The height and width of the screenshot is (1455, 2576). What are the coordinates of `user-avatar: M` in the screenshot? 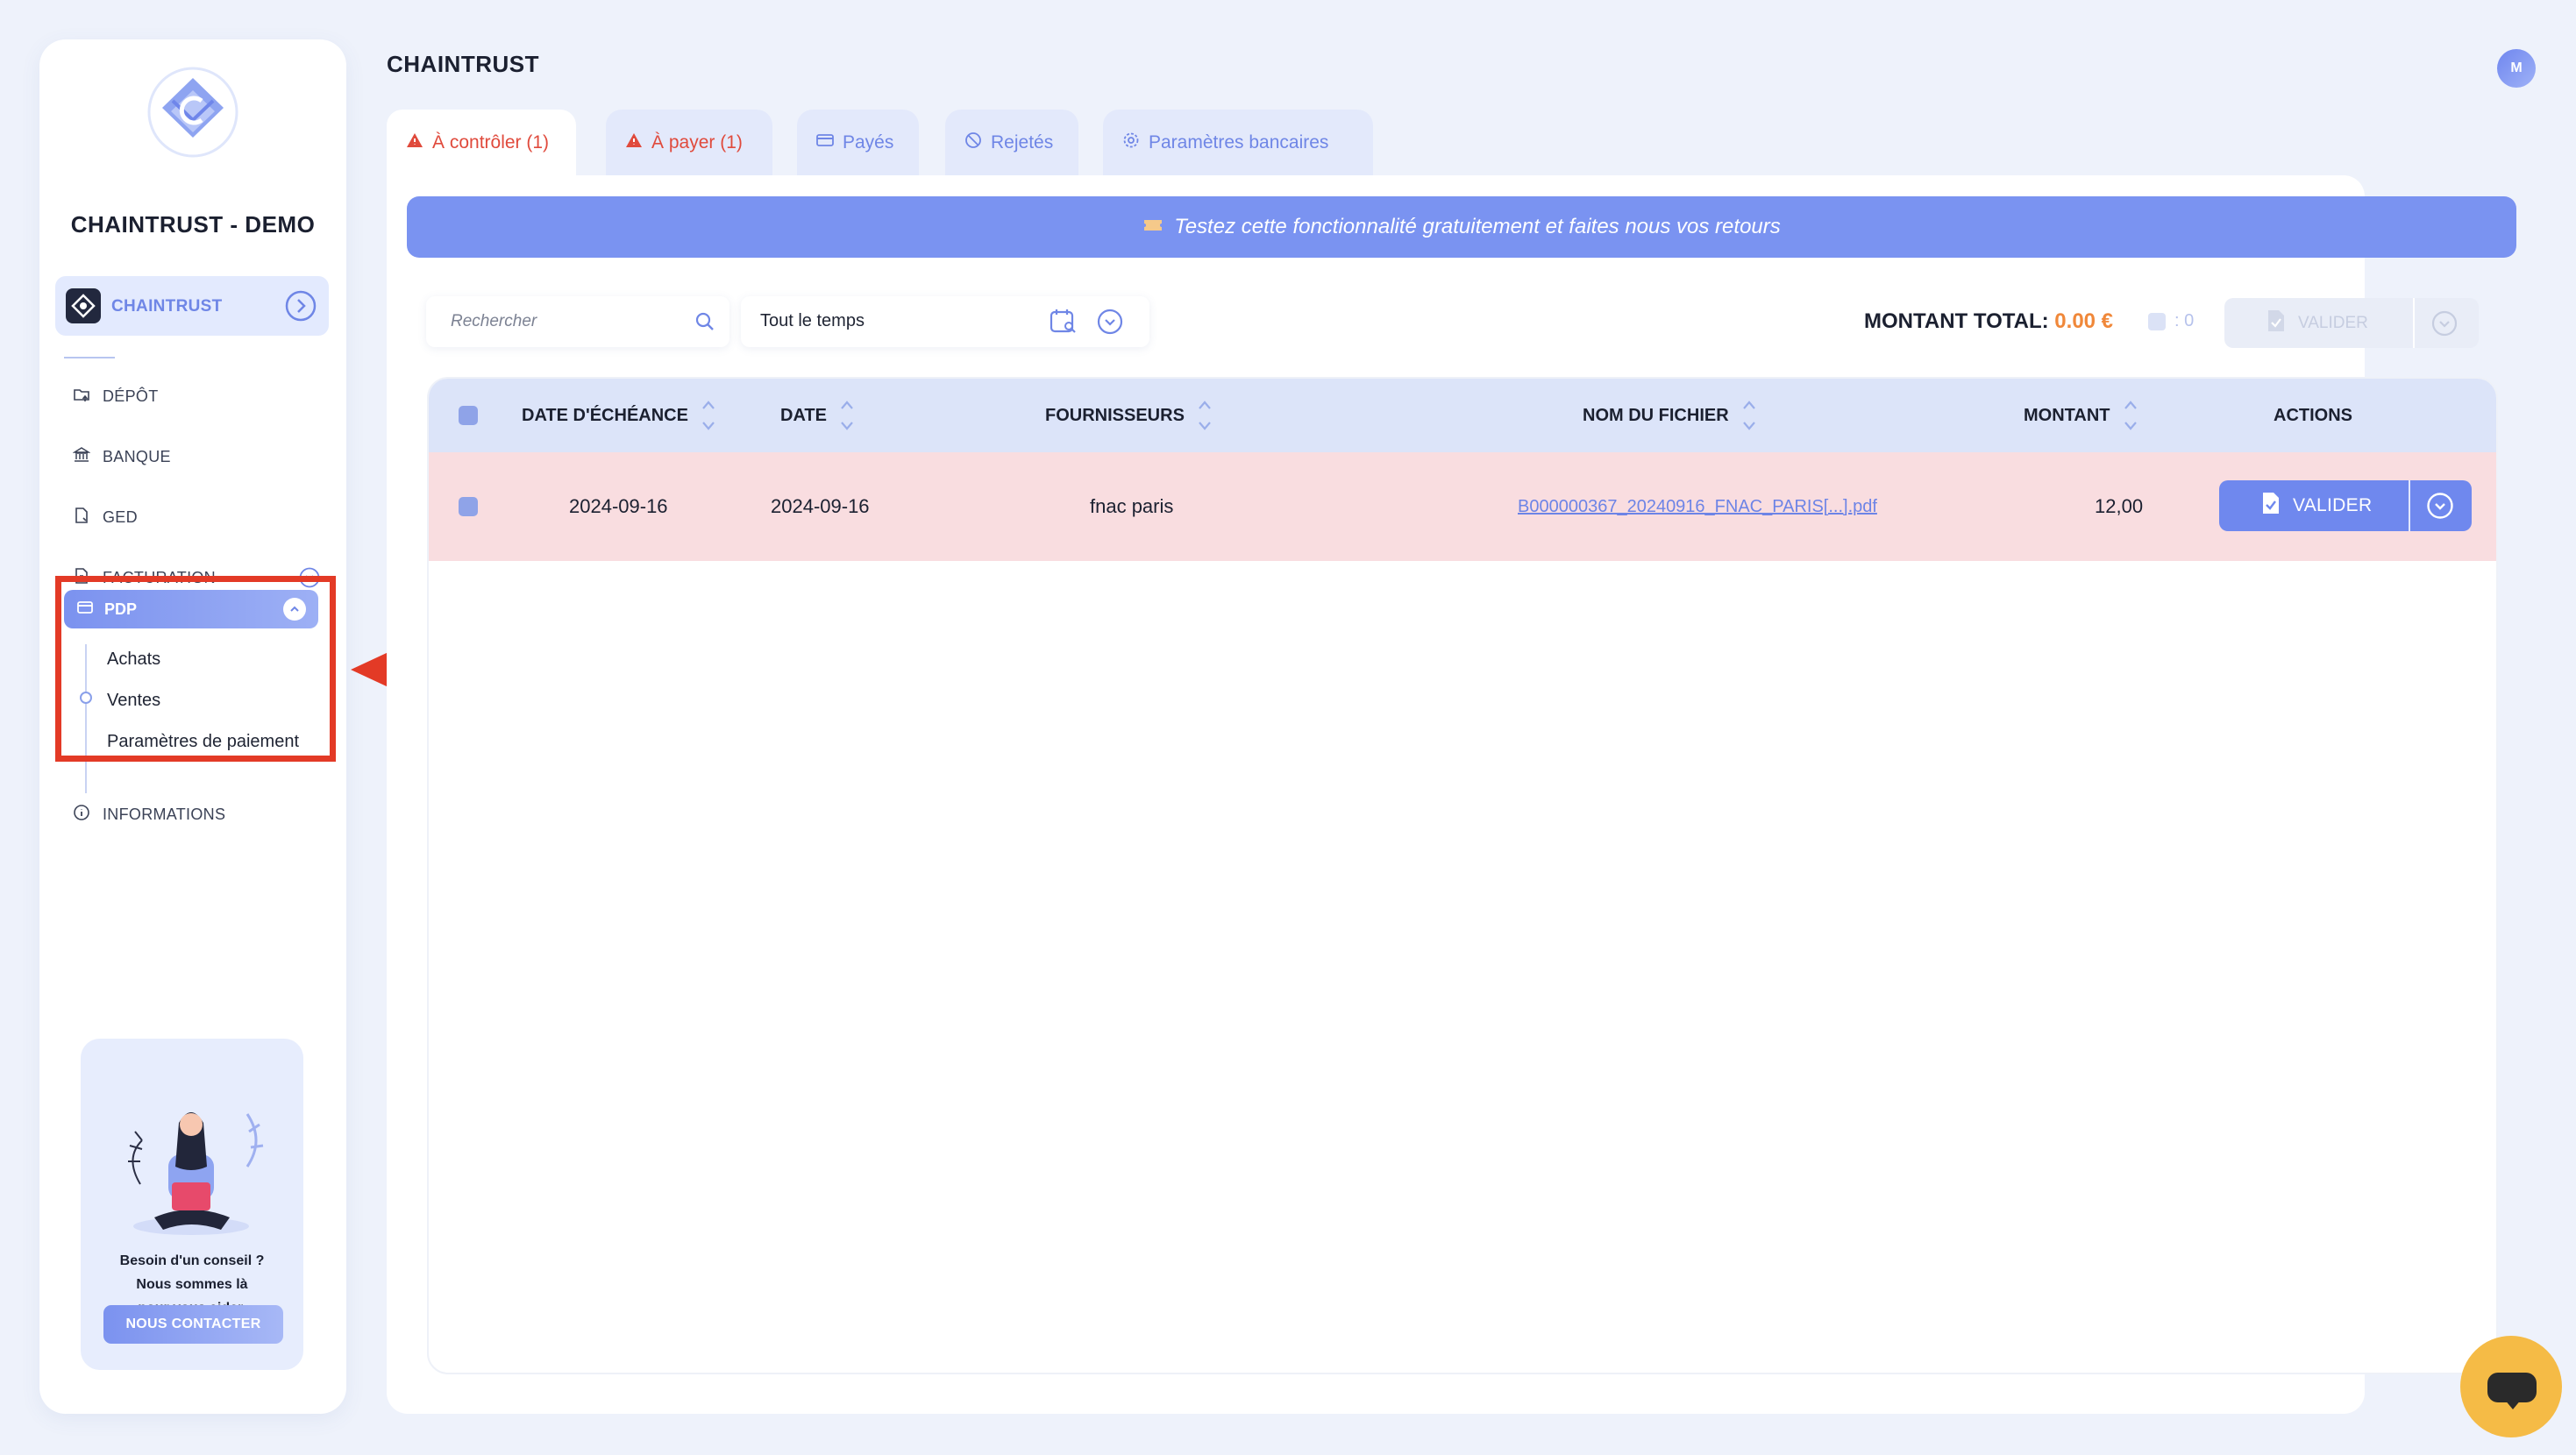 It's located at (2516, 68).